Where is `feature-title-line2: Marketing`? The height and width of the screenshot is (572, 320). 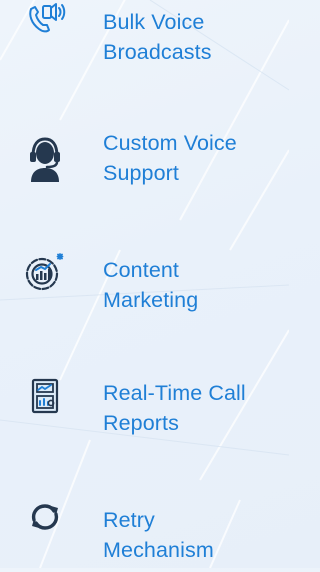 feature-title-line2: Marketing is located at coordinates (151, 300).